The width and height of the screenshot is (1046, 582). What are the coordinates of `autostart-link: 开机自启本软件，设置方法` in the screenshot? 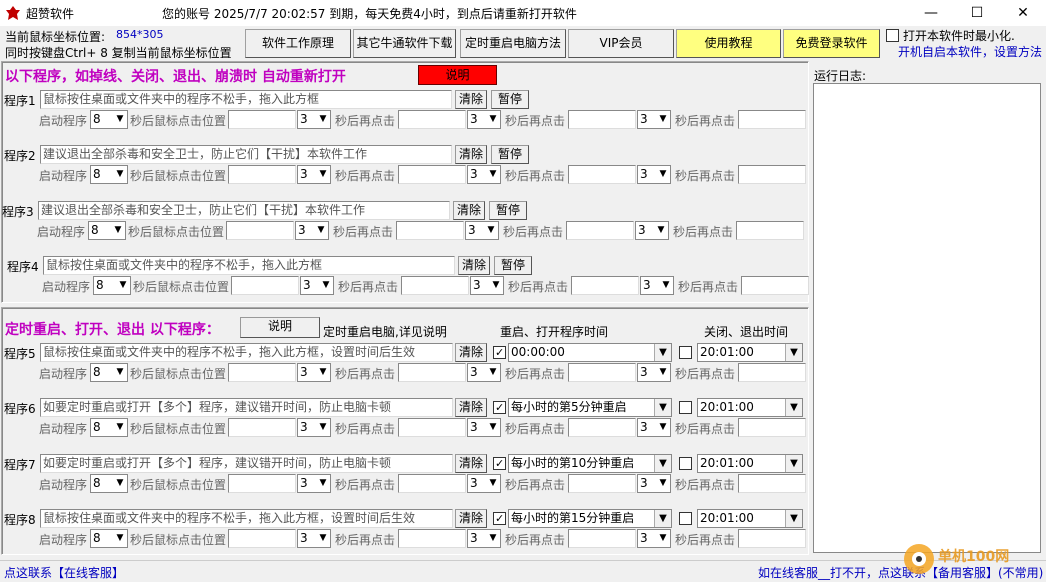 It's located at (970, 51).